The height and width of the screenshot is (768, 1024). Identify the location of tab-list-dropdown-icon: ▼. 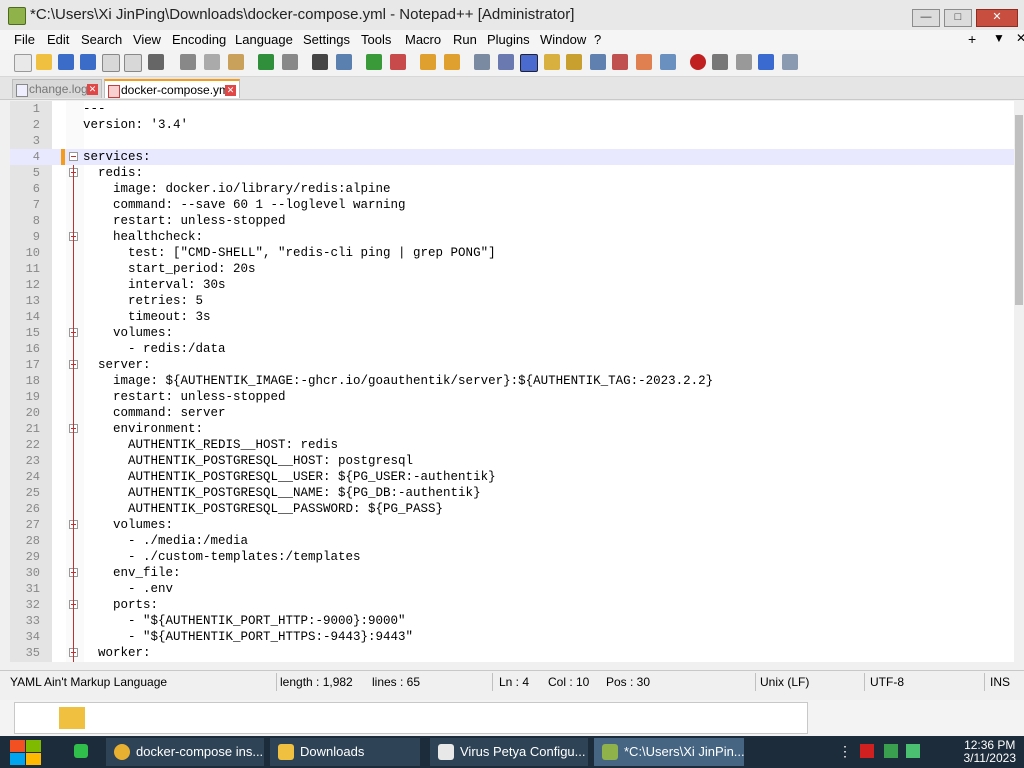
(999, 38).